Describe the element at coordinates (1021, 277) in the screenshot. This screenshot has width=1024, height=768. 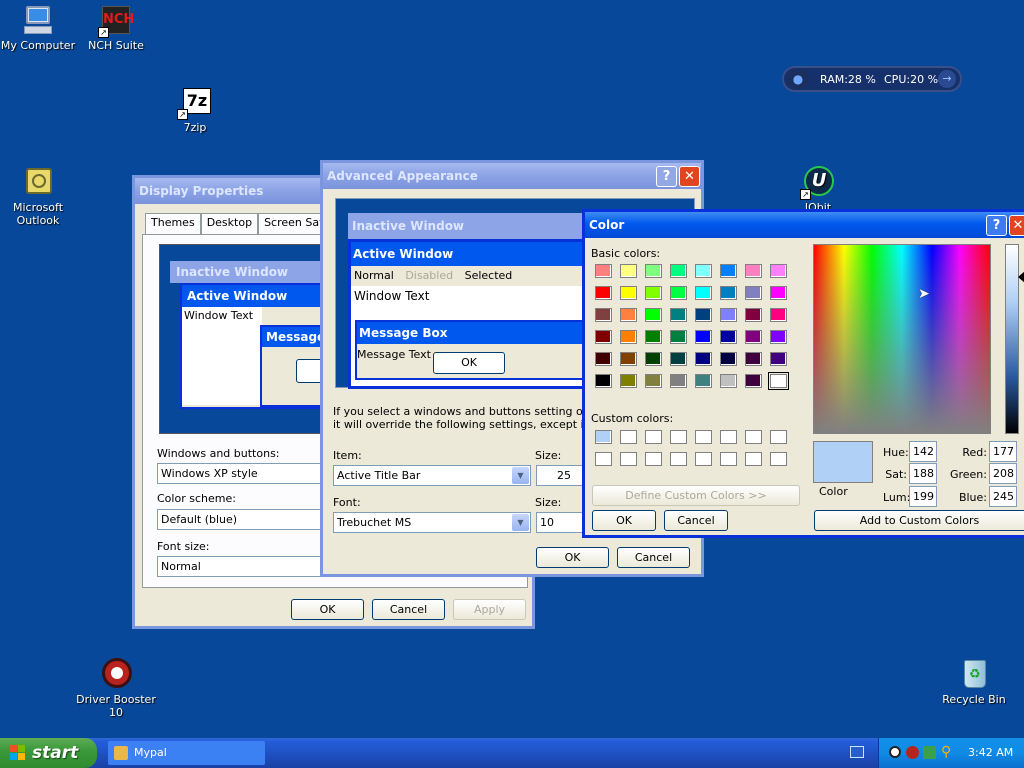
I see `luminance-arrow-icon` at that location.